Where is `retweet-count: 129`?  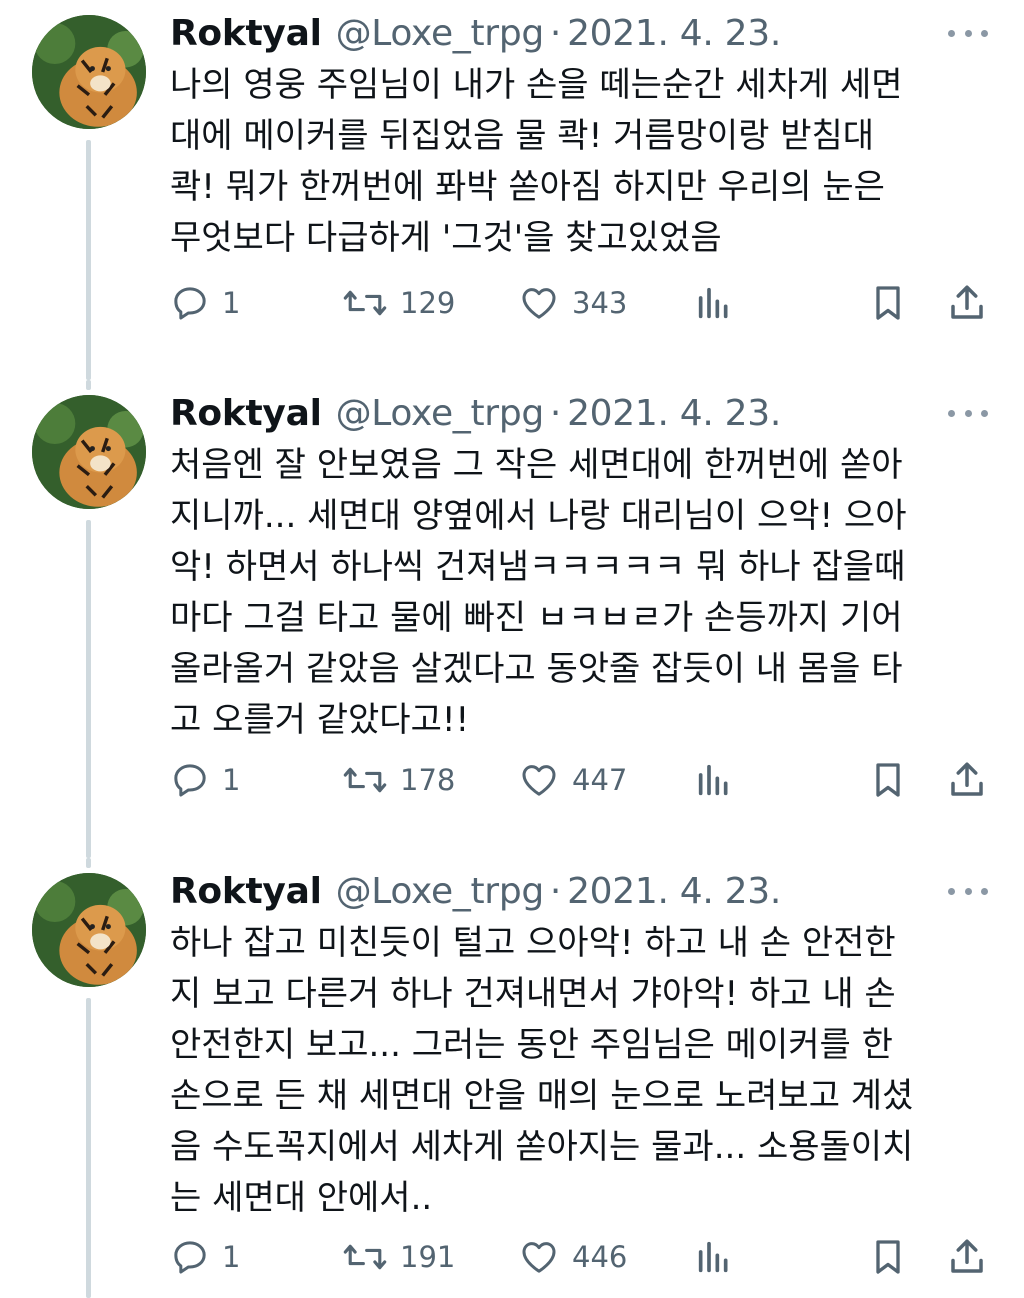
retweet-count: 129 is located at coordinates (428, 303).